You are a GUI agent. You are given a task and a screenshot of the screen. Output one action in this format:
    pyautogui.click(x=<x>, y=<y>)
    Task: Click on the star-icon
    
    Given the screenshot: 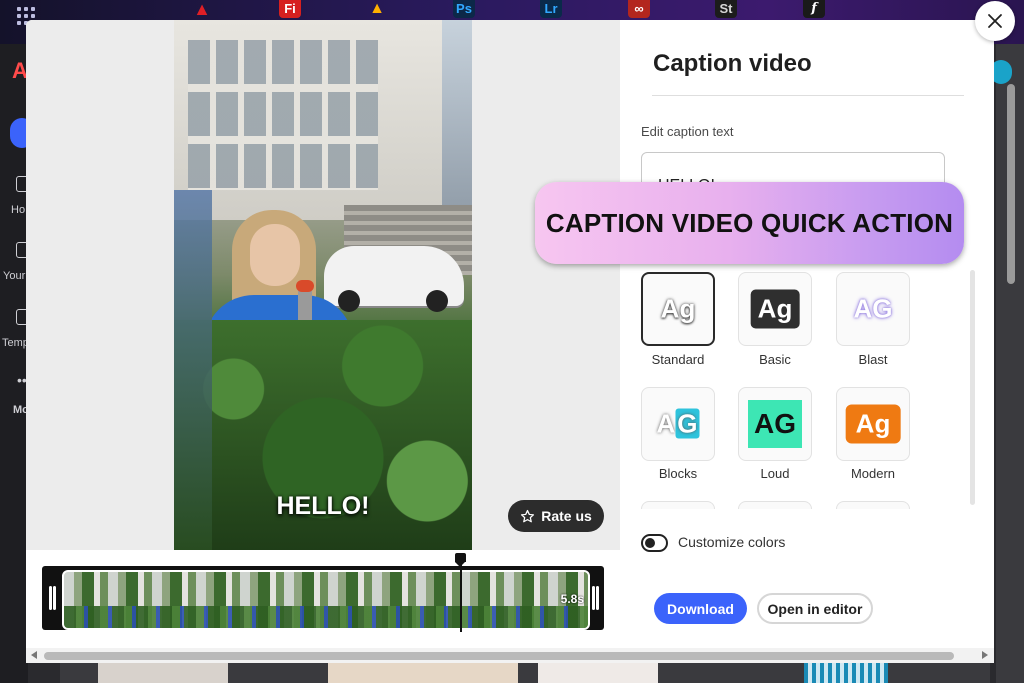 What is the action you would take?
    pyautogui.click(x=528, y=515)
    